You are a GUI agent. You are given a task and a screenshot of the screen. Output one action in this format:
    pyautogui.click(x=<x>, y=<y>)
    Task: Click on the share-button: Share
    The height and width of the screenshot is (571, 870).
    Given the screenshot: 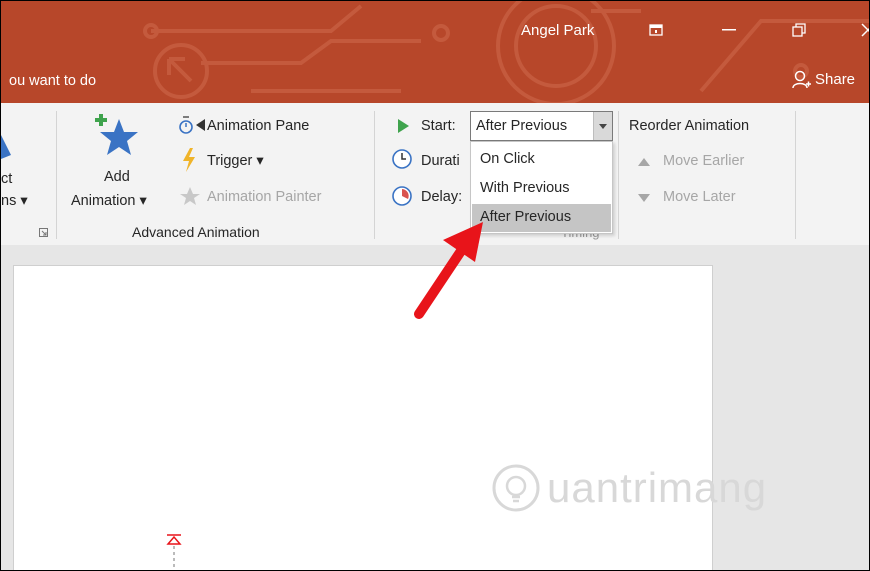 What is the action you would take?
    pyautogui.click(x=823, y=79)
    